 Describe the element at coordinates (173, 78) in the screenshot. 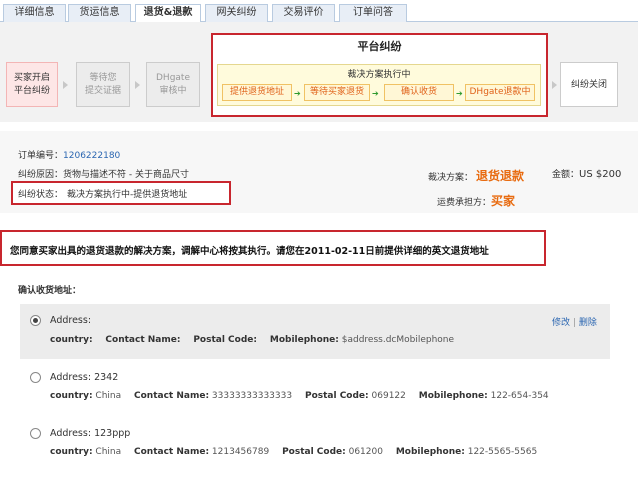

I see `step-dhgate-review-line1: DHgate` at that location.